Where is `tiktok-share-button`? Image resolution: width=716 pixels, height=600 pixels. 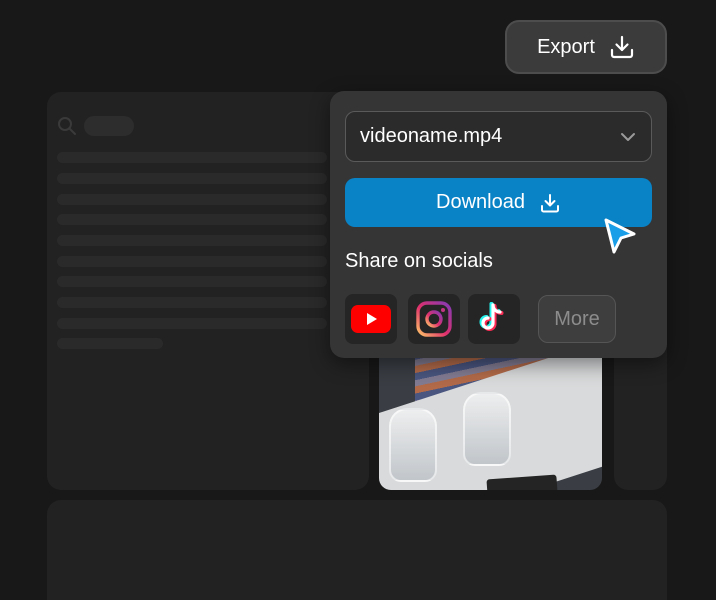
tiktok-share-button is located at coordinates (494, 319).